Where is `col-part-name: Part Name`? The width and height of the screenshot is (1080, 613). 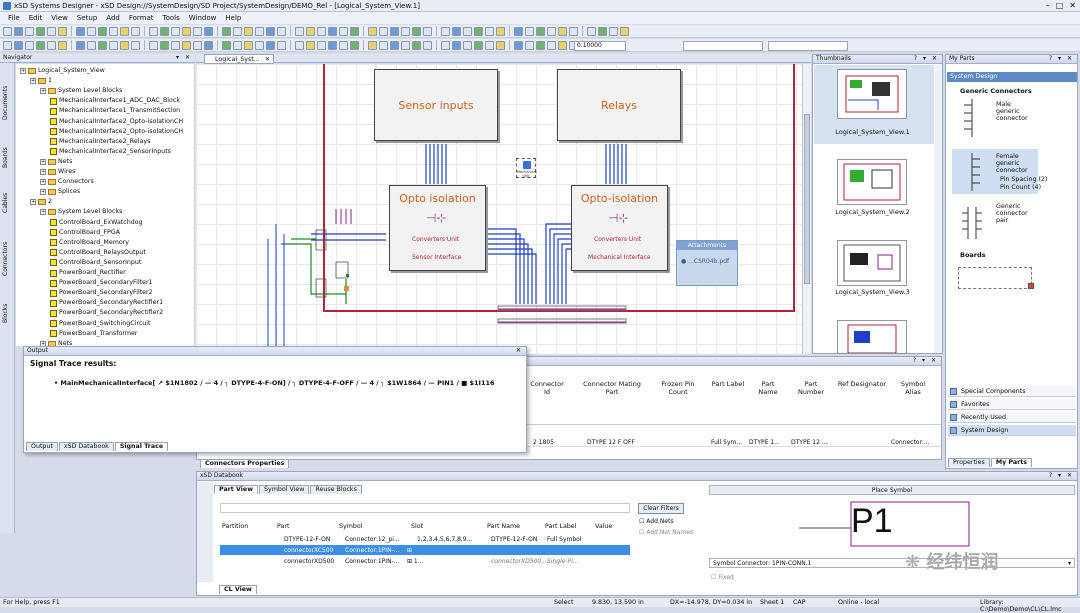 col-part-name: Part Name is located at coordinates (768, 388).